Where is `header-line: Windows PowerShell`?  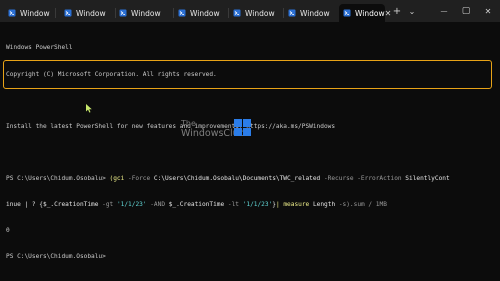 header-line: Windows PowerShell is located at coordinates (39, 48).